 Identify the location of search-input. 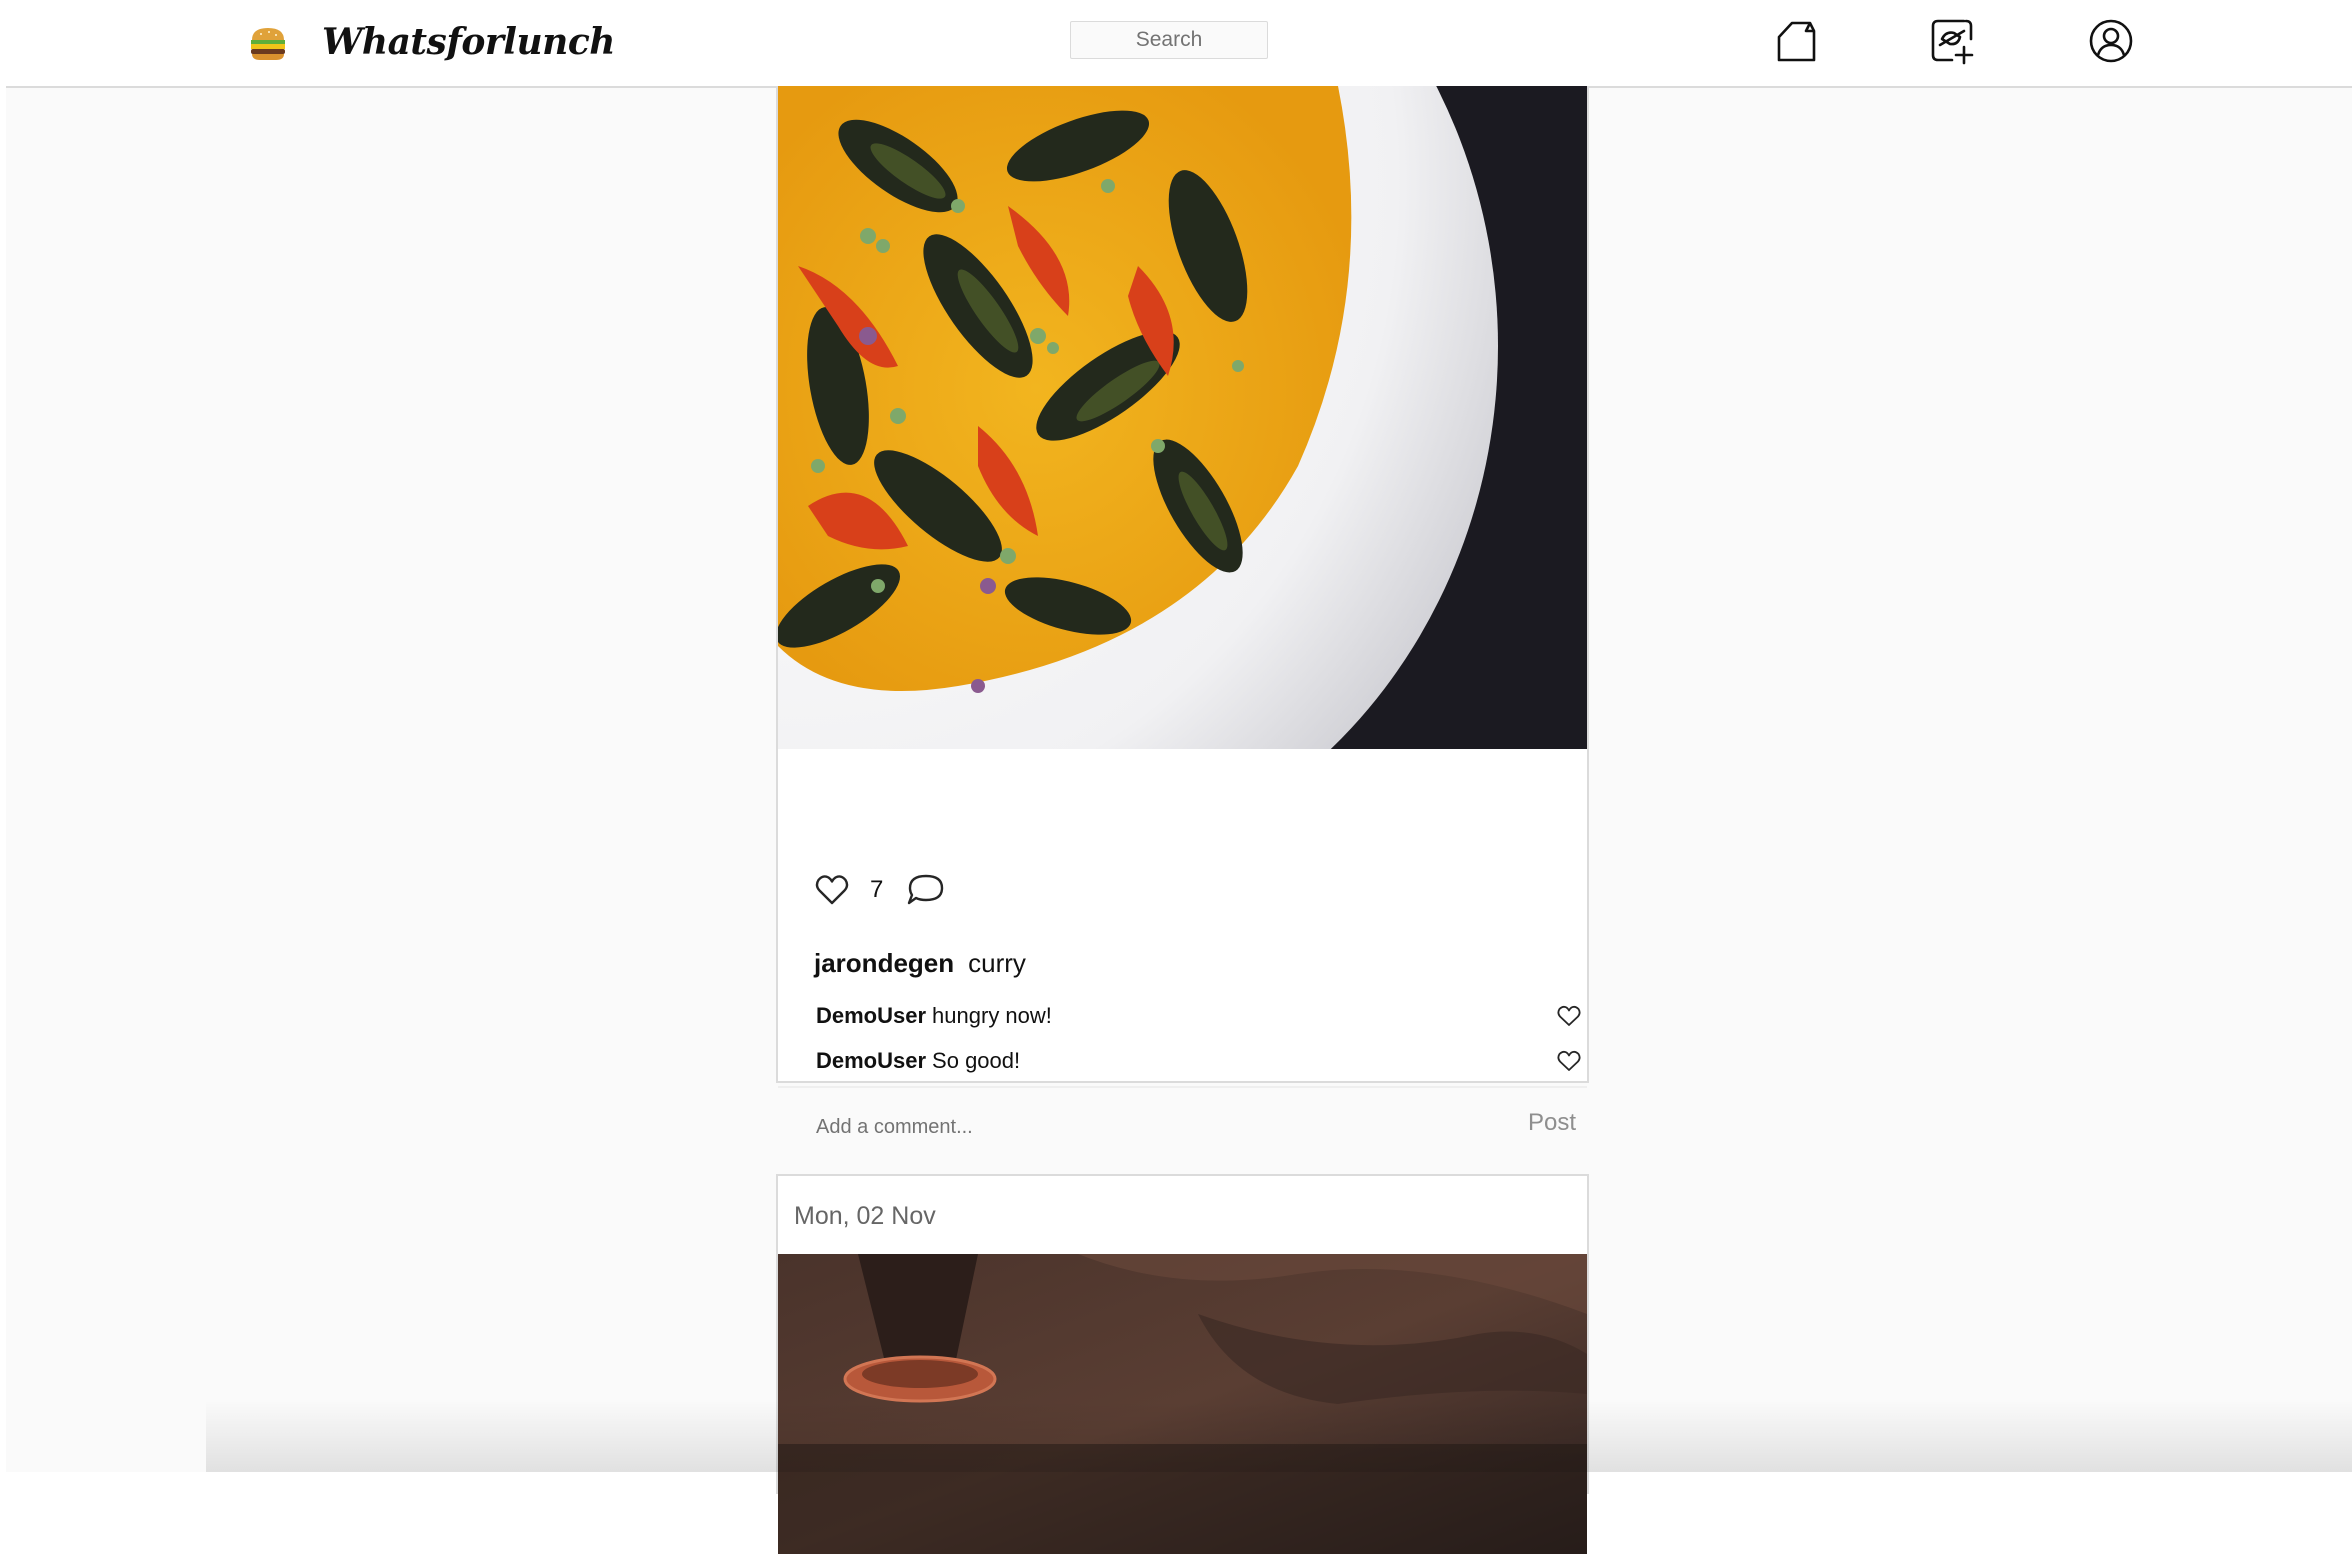
(1169, 40).